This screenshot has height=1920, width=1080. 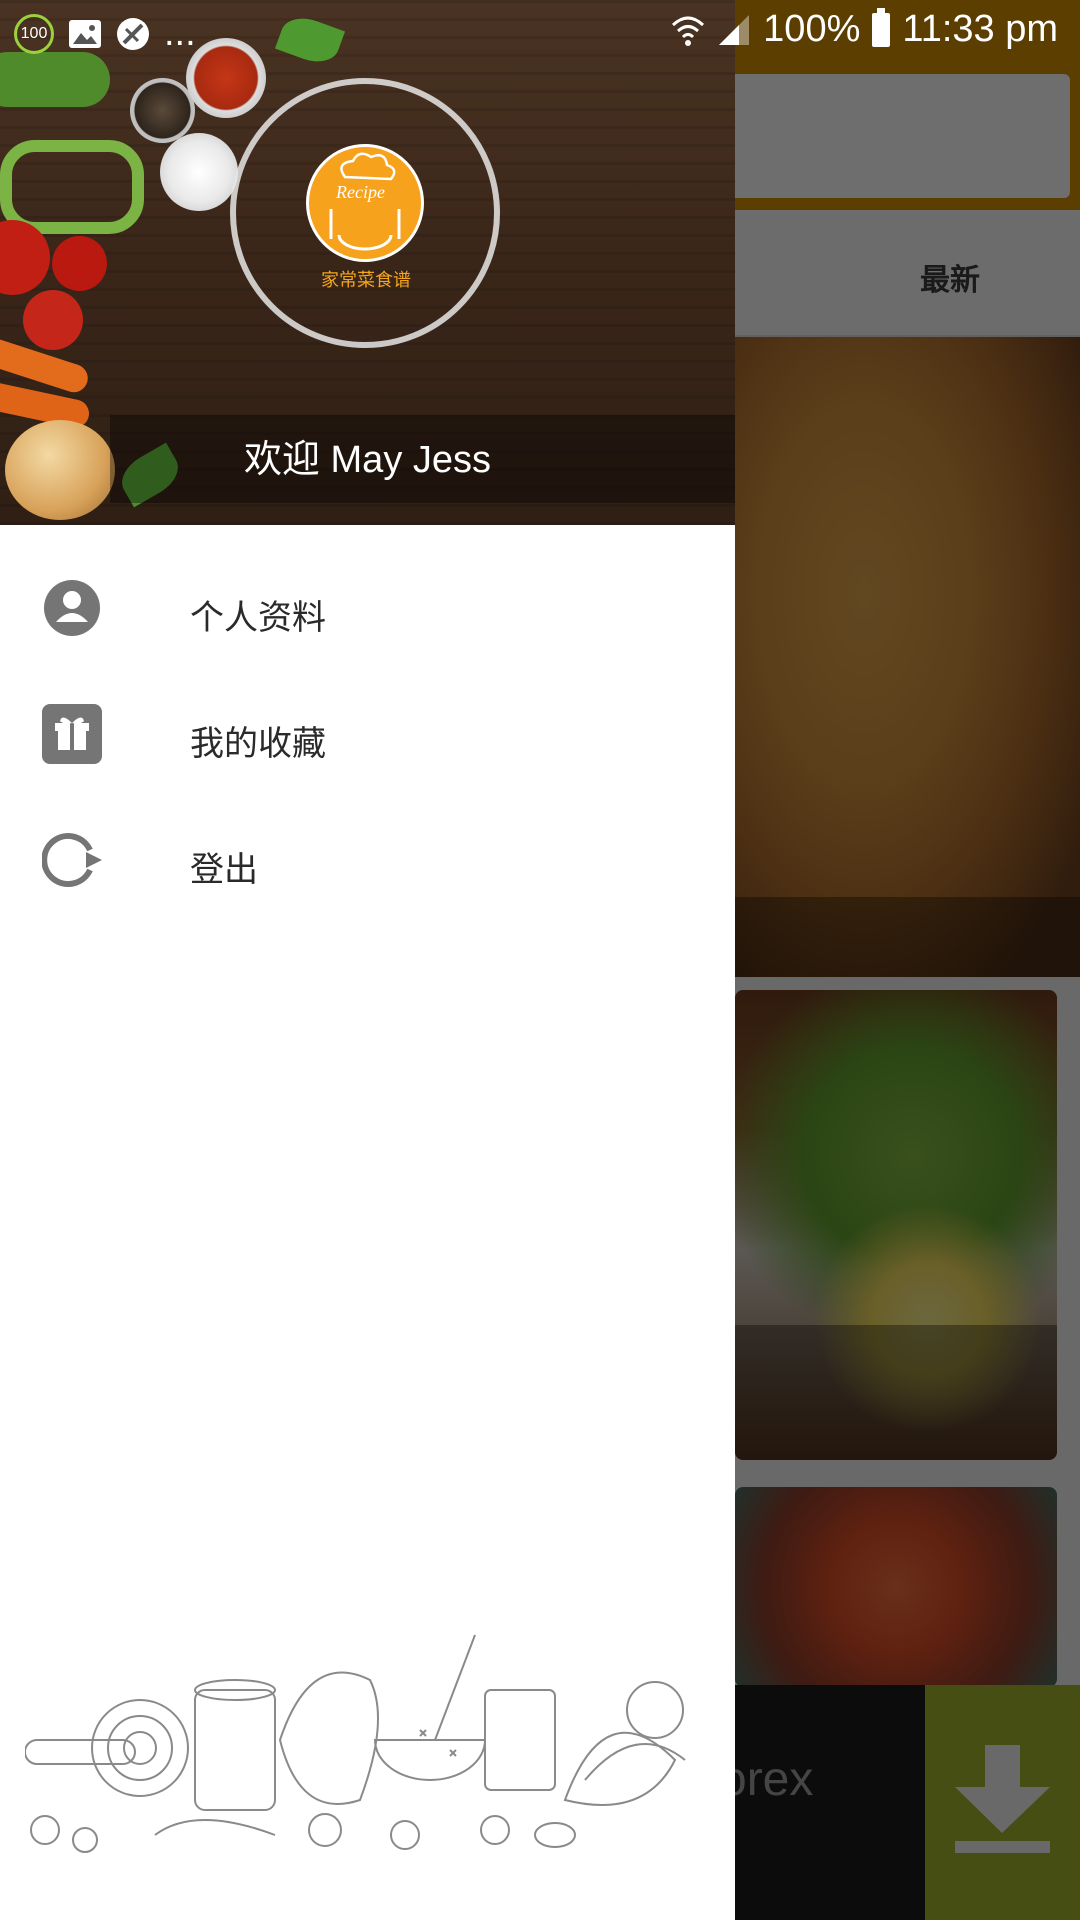 I want to click on logo-caption: 家常菜食谱, so click(x=366, y=280).